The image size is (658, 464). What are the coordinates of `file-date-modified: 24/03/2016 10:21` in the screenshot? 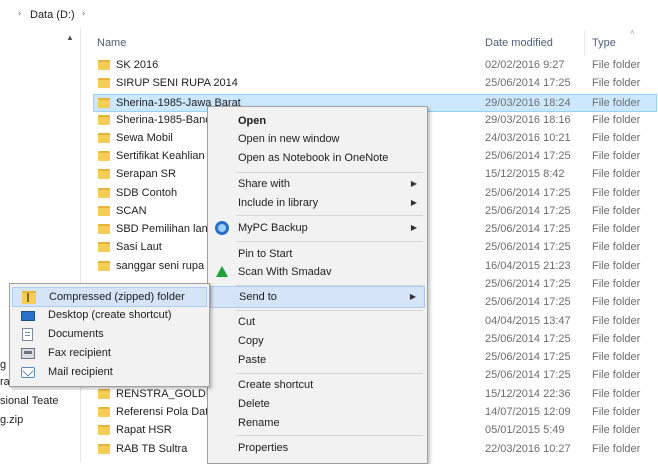 It's located at (528, 138).